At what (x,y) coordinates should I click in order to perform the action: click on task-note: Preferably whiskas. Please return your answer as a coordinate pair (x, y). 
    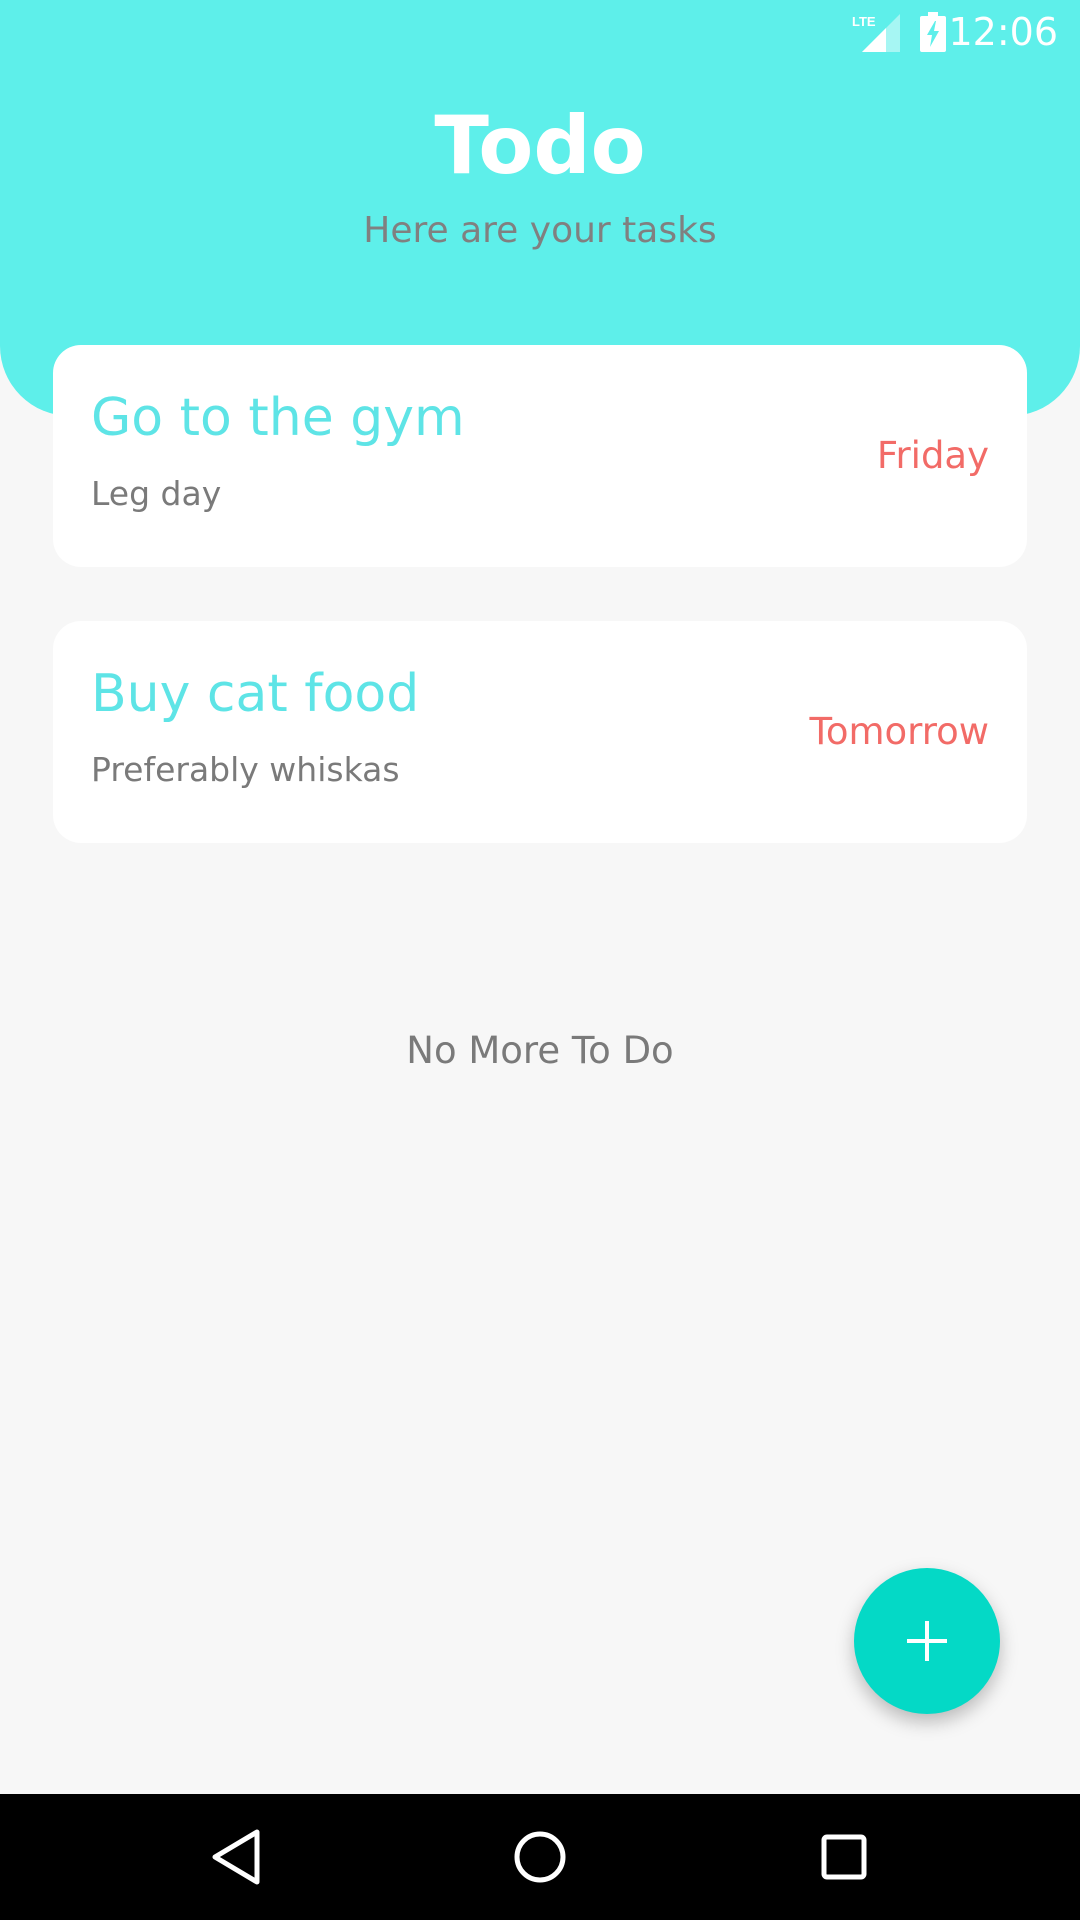
    Looking at the image, I should click on (245, 769).